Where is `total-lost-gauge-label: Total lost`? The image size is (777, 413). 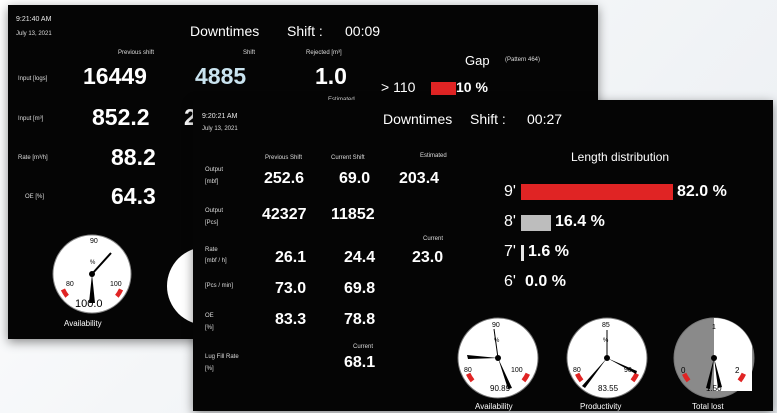
total-lost-gauge-label: Total lost is located at coordinates (708, 406).